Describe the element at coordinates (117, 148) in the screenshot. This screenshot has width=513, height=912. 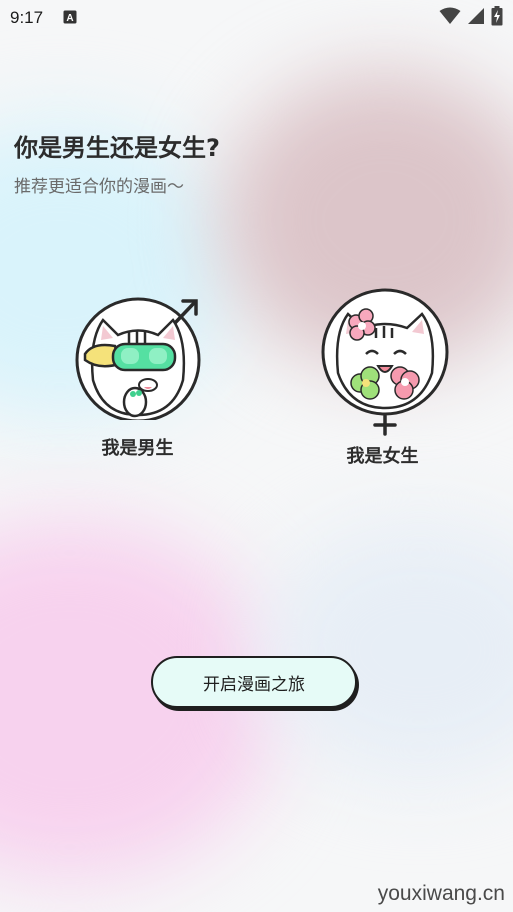
I see `page-title: 你是男生还是女生?` at that location.